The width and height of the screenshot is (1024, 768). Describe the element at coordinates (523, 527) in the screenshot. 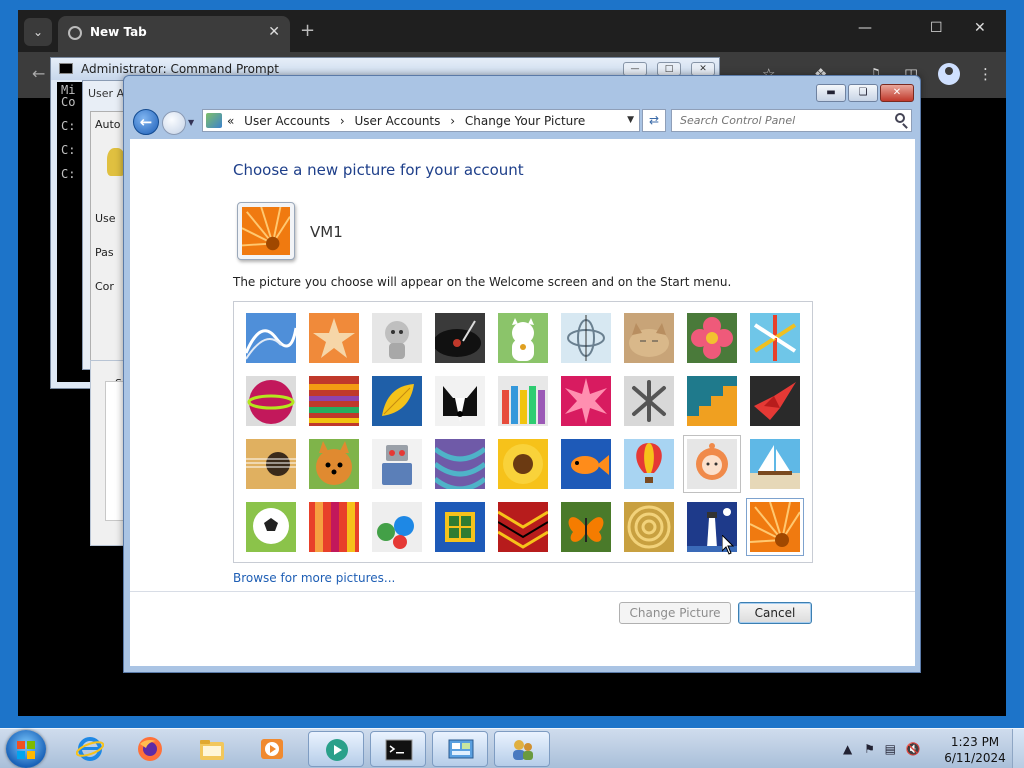

I see `textile-icon` at that location.